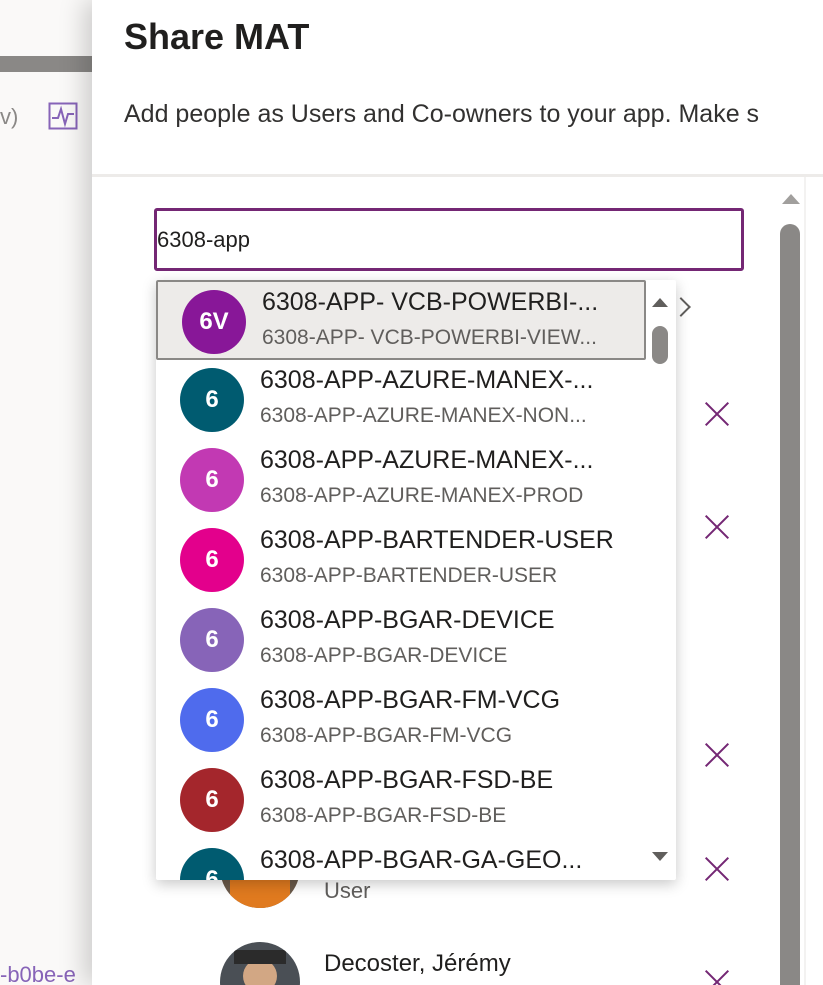 The height and width of the screenshot is (985, 823). Describe the element at coordinates (805, 581) in the screenshot. I see `panel-edge` at that location.